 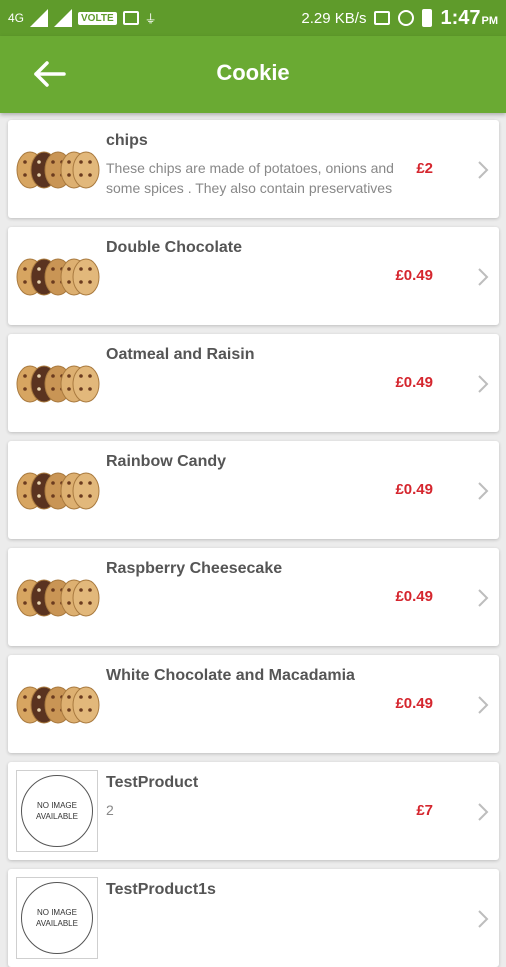 What do you see at coordinates (194, 568) in the screenshot?
I see `product-name: Raspberry Cheesecake` at bounding box center [194, 568].